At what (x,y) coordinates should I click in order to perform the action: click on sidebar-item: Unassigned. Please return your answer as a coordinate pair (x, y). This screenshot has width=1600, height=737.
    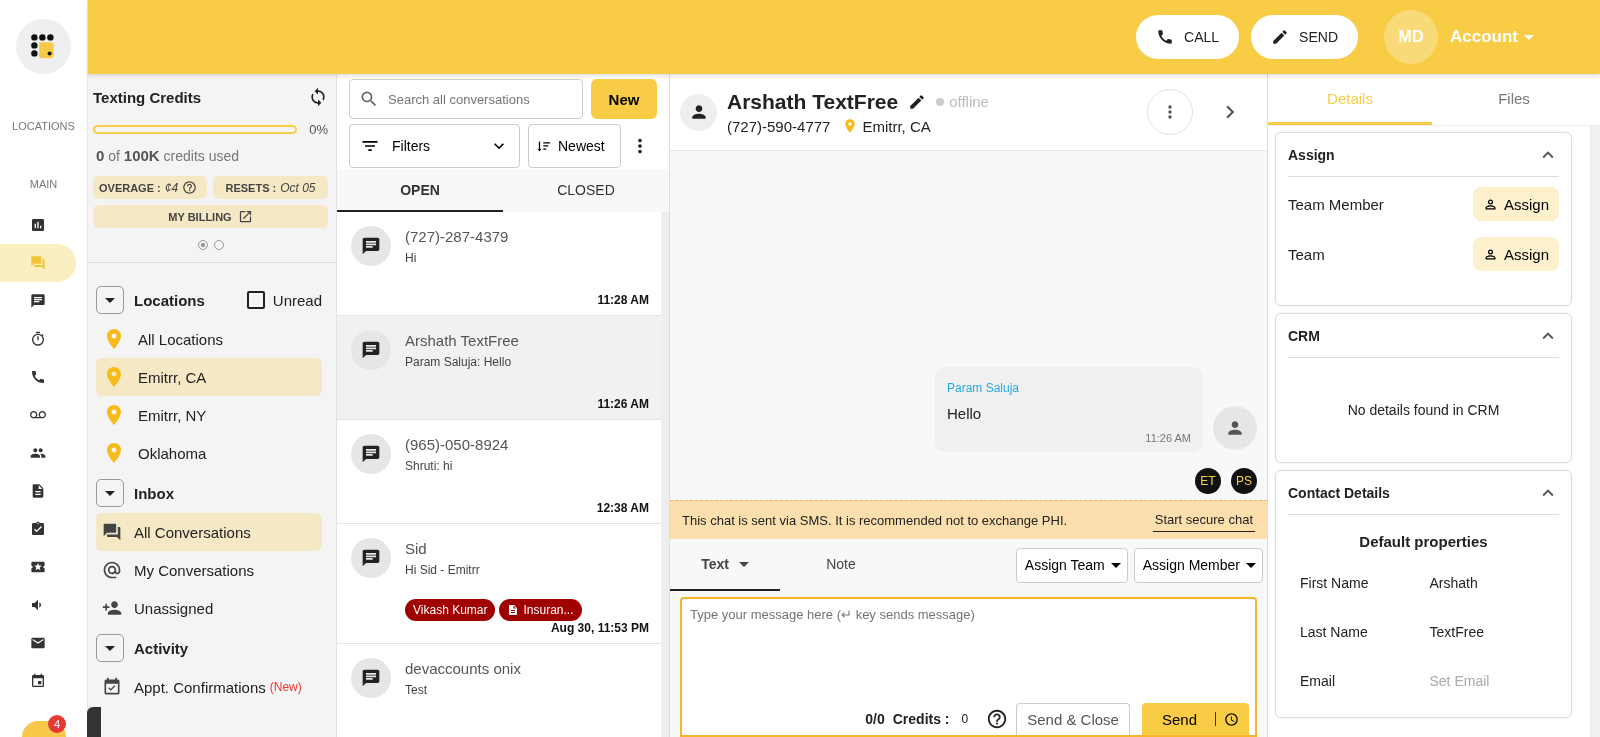
    Looking at the image, I should click on (209, 608).